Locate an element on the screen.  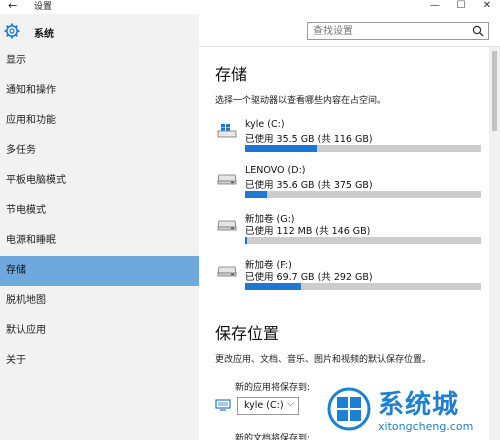
watermark: 系统城 xitongcheng.com is located at coordinates (410, 412).